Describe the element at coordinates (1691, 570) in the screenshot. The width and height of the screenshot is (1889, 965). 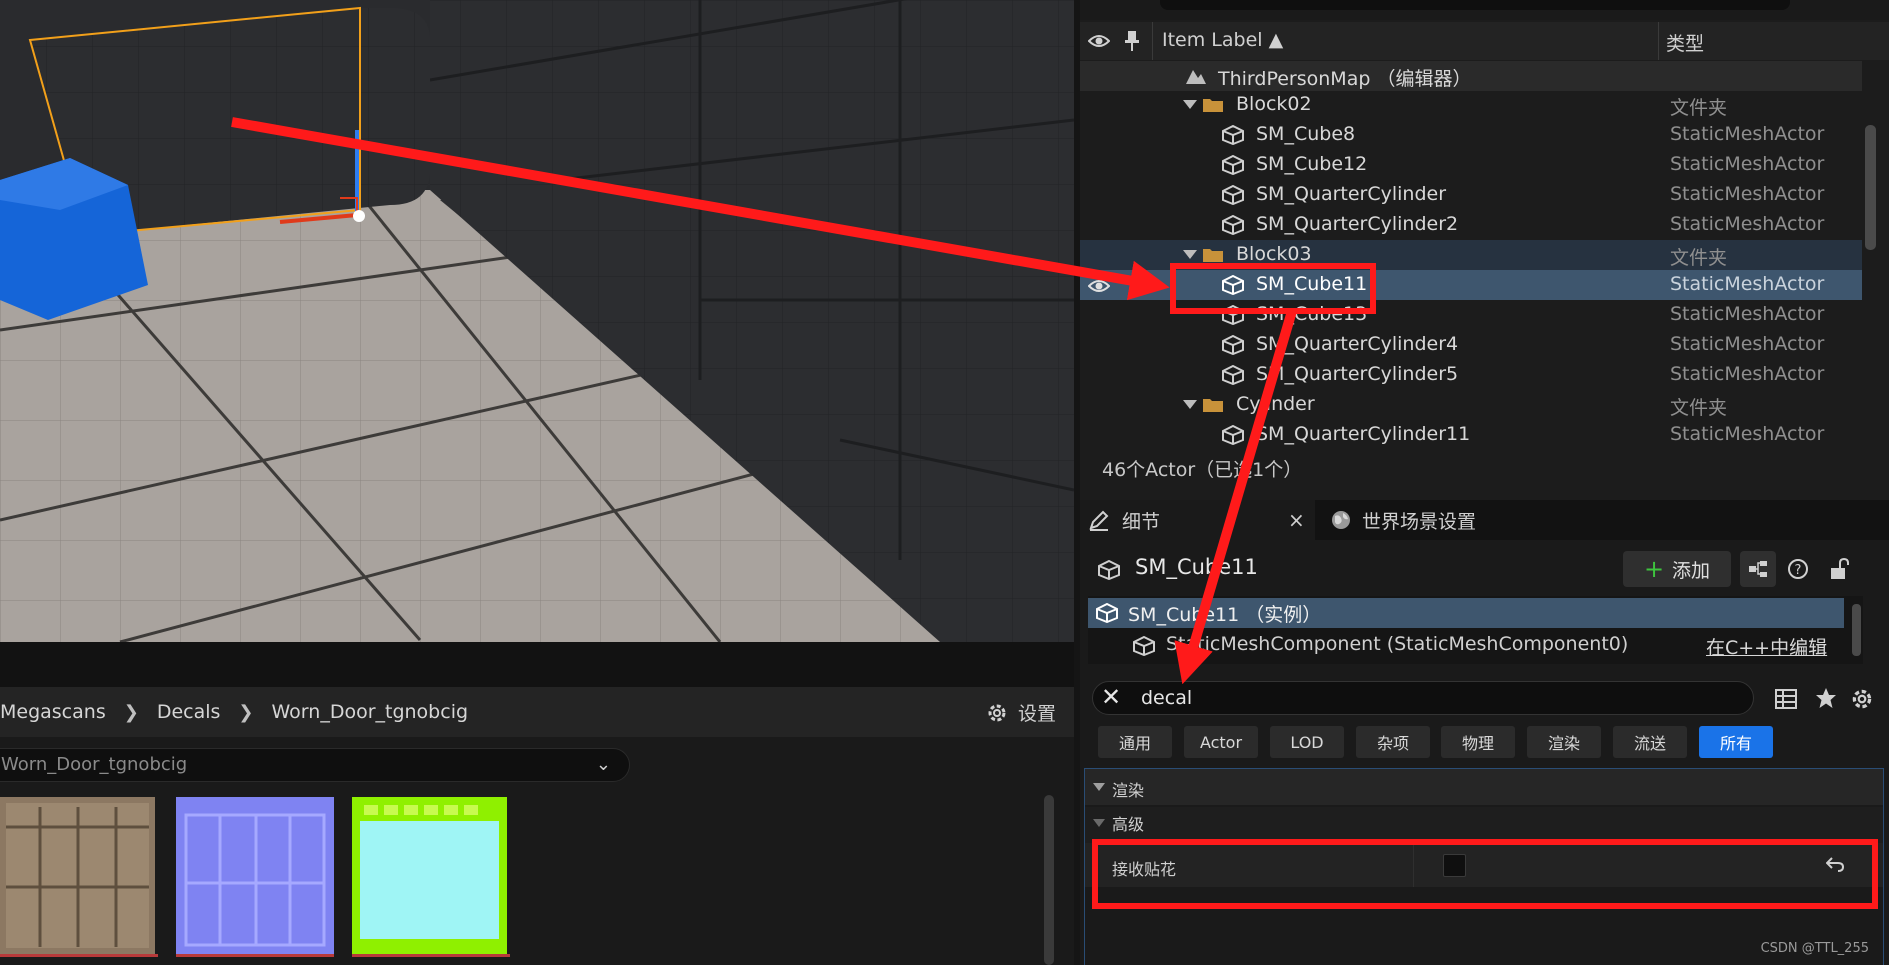
I see `add-label: 添加` at that location.